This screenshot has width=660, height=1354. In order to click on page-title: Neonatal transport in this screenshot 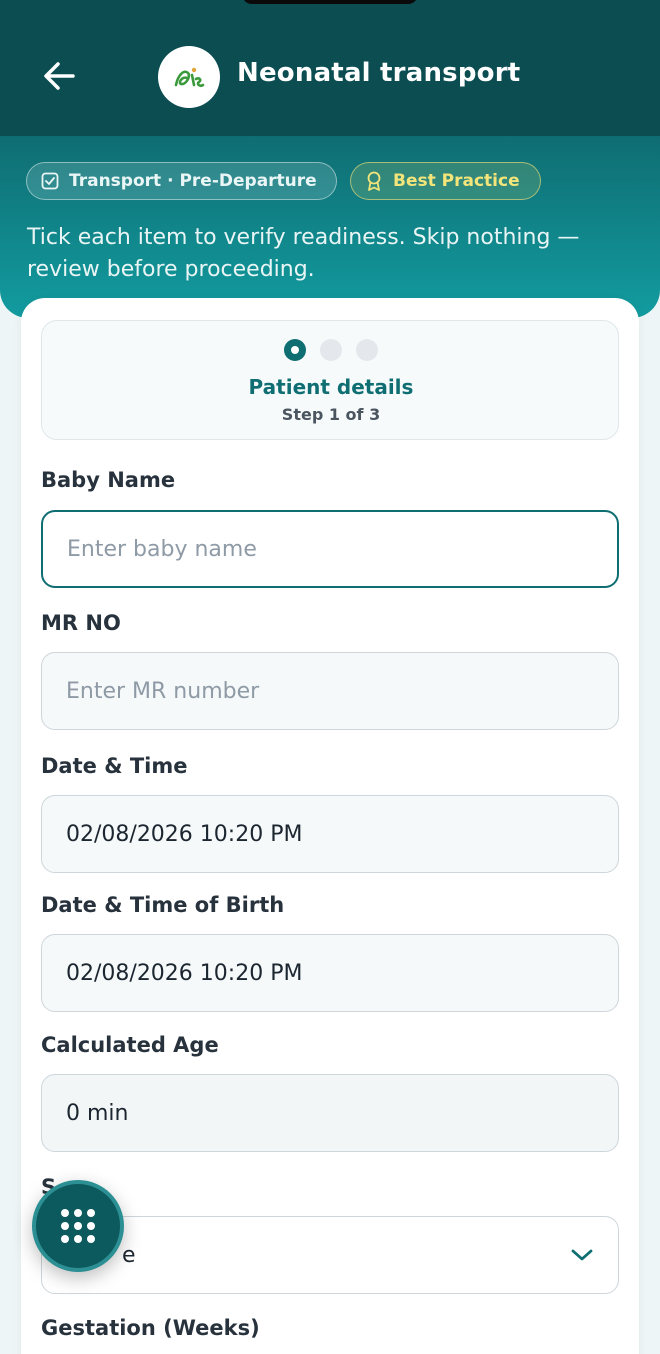, I will do `click(379, 73)`.